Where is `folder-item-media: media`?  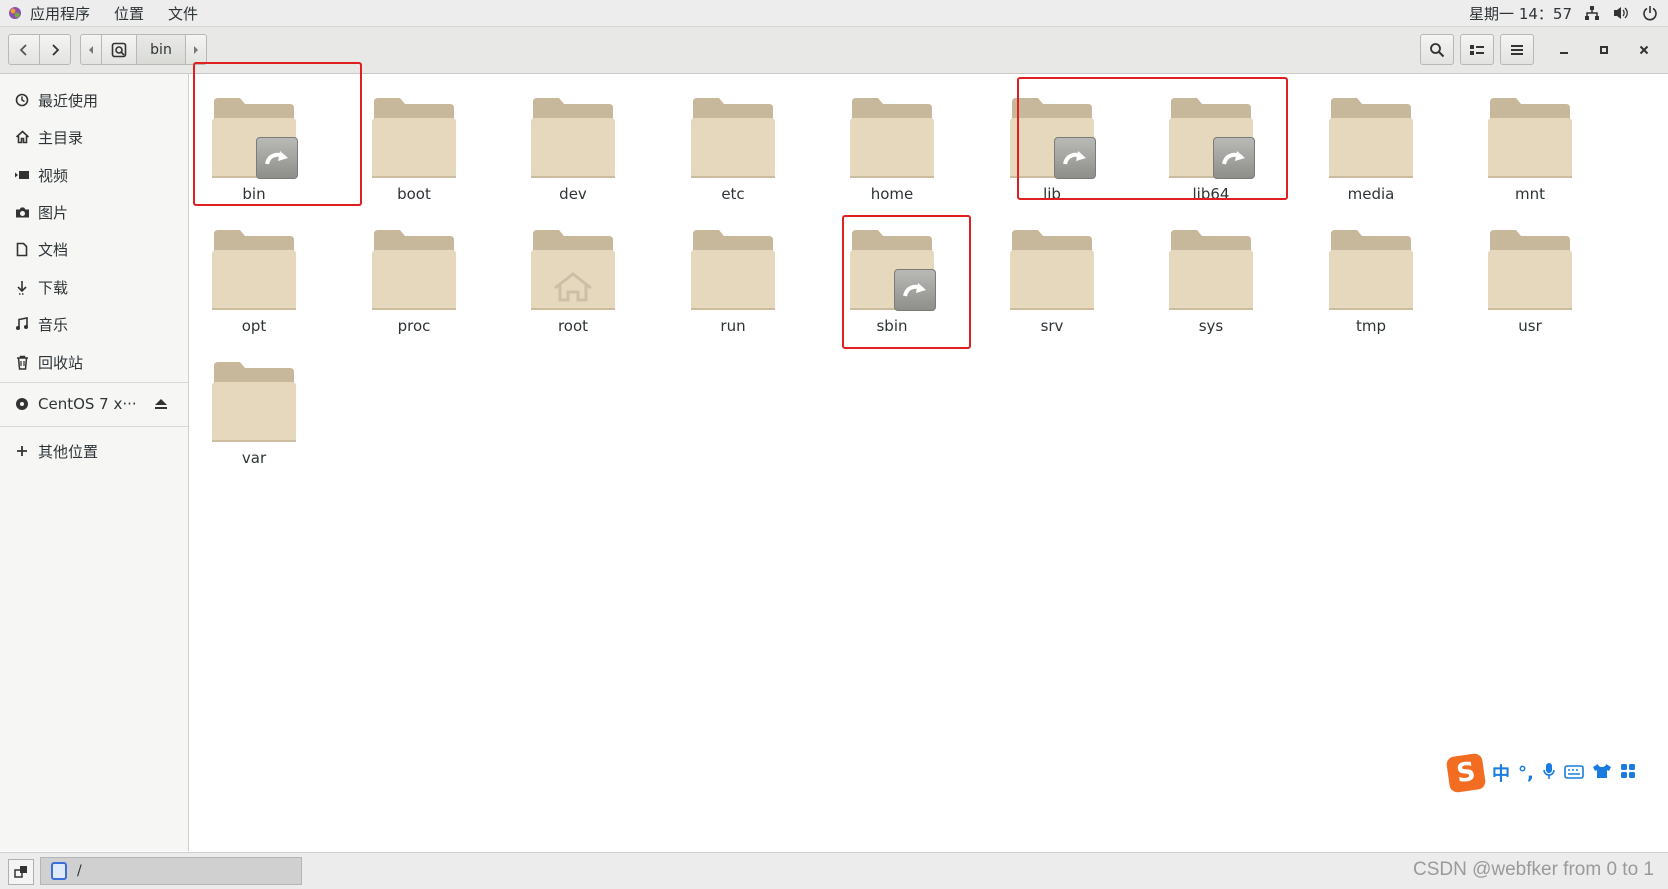 folder-item-media: media is located at coordinates (1371, 138).